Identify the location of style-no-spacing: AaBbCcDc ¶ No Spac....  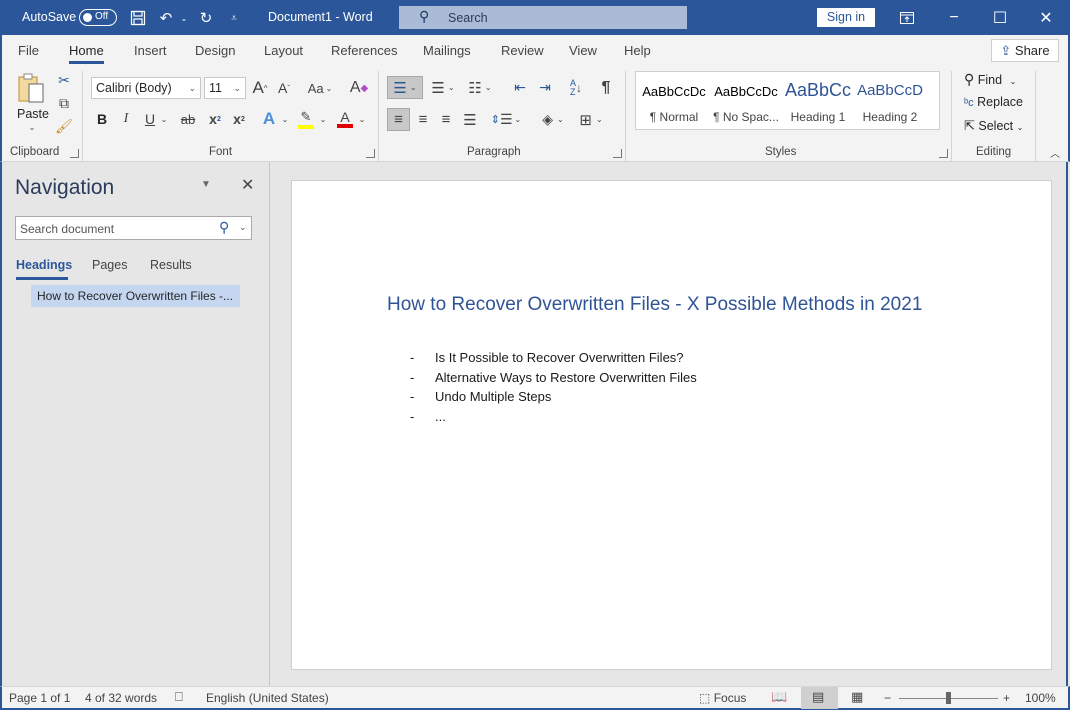
(746, 100).